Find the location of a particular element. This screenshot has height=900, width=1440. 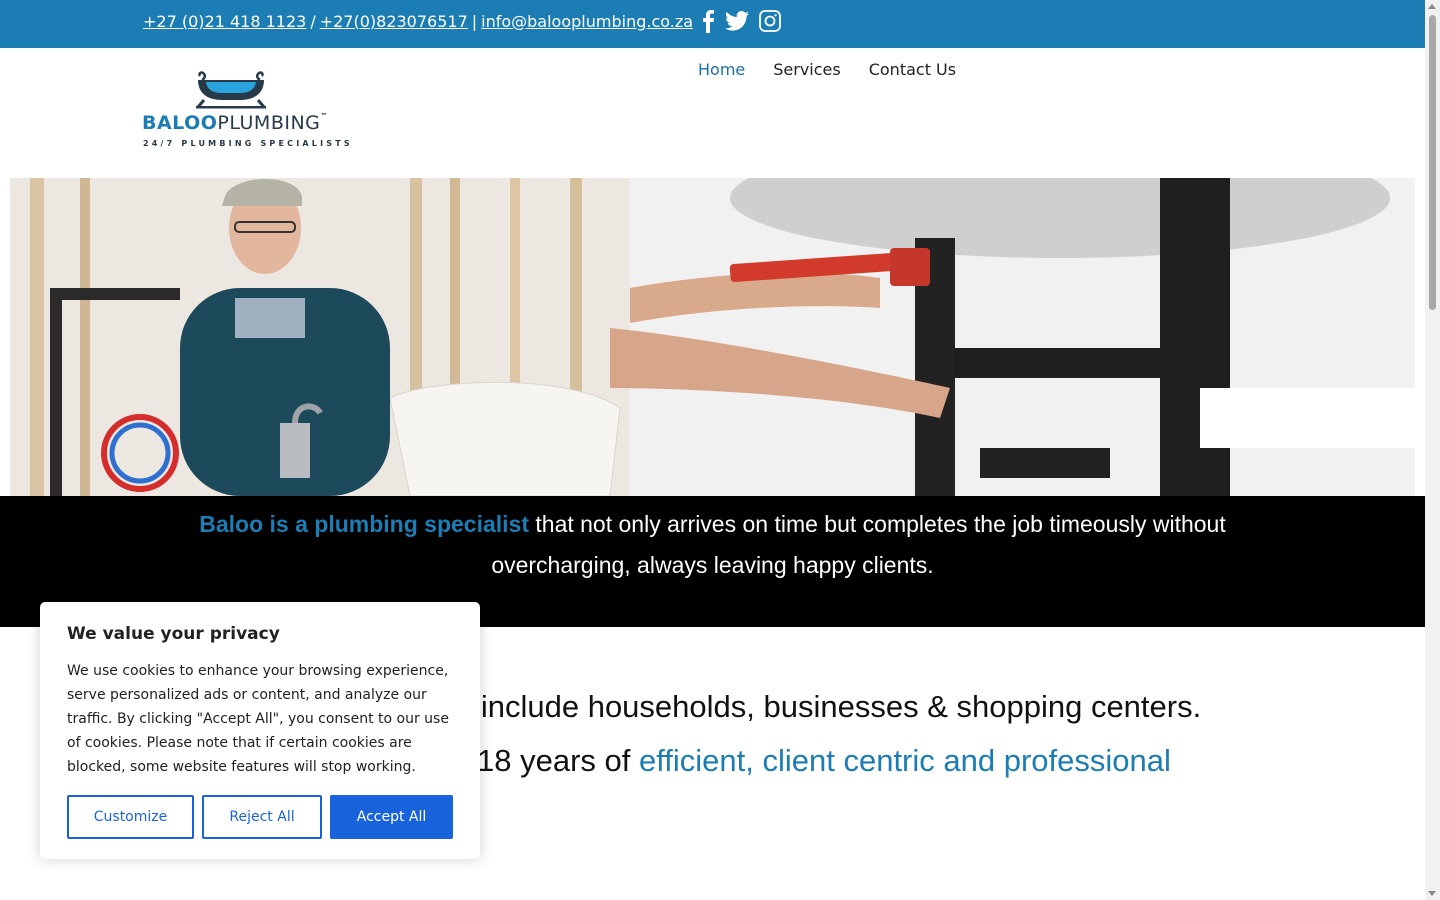

customize-button: Customize is located at coordinates (130, 817).